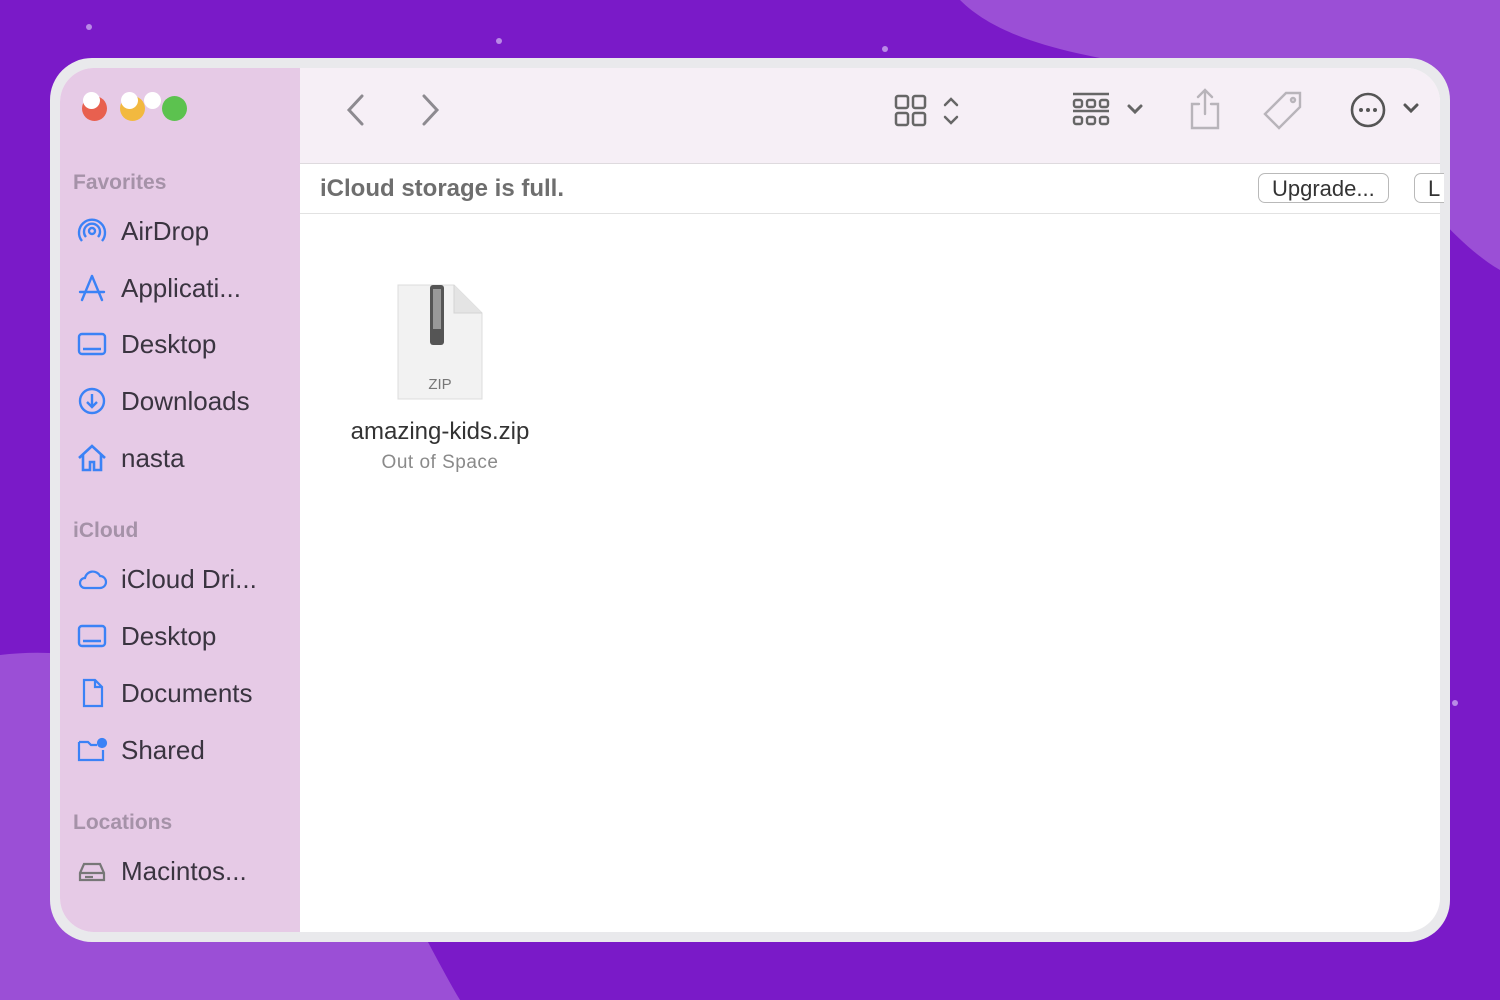 The image size is (1500, 1000). I want to click on zoom-button, so click(174, 108).